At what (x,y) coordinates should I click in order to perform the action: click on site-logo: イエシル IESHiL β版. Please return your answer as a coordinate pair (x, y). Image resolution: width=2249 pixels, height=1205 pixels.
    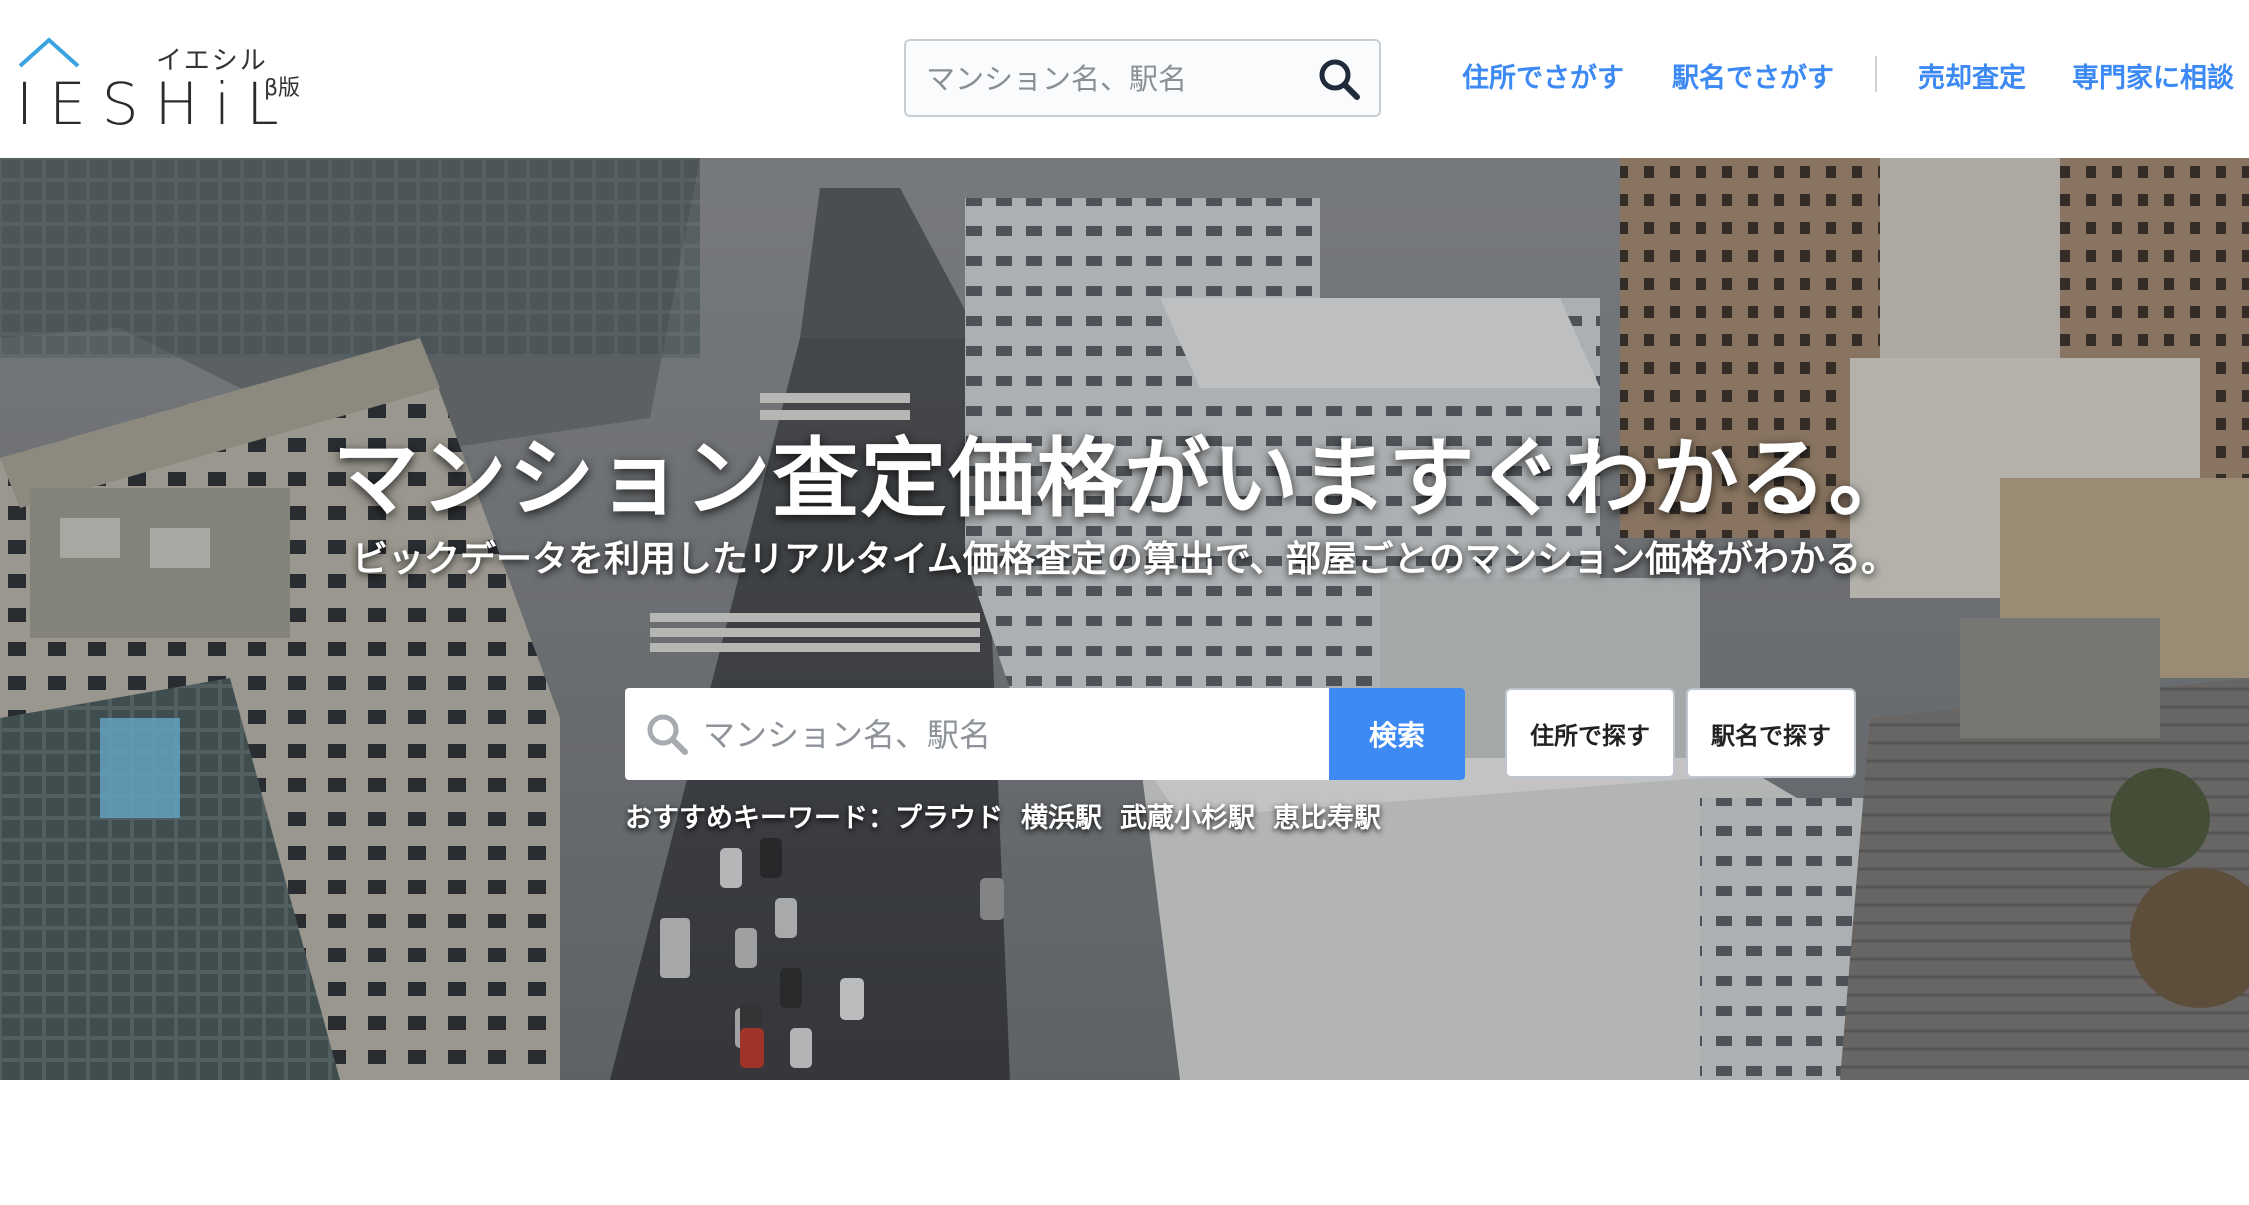
    Looking at the image, I should click on (166, 87).